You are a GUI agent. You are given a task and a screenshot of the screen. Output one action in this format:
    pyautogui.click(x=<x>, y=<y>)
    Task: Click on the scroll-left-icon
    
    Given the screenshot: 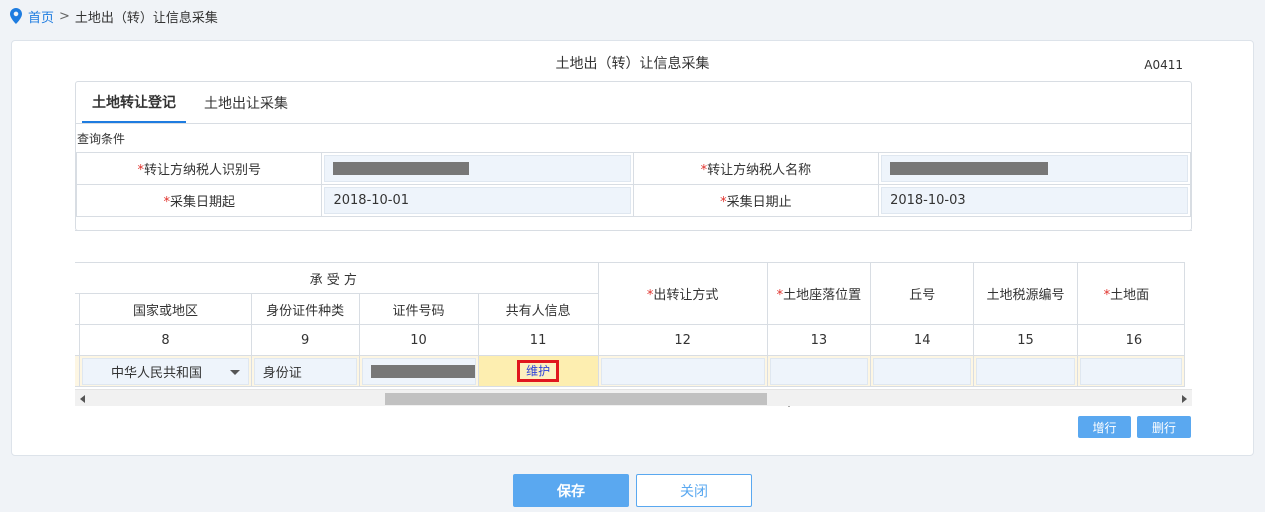 What is the action you would take?
    pyautogui.click(x=82, y=399)
    